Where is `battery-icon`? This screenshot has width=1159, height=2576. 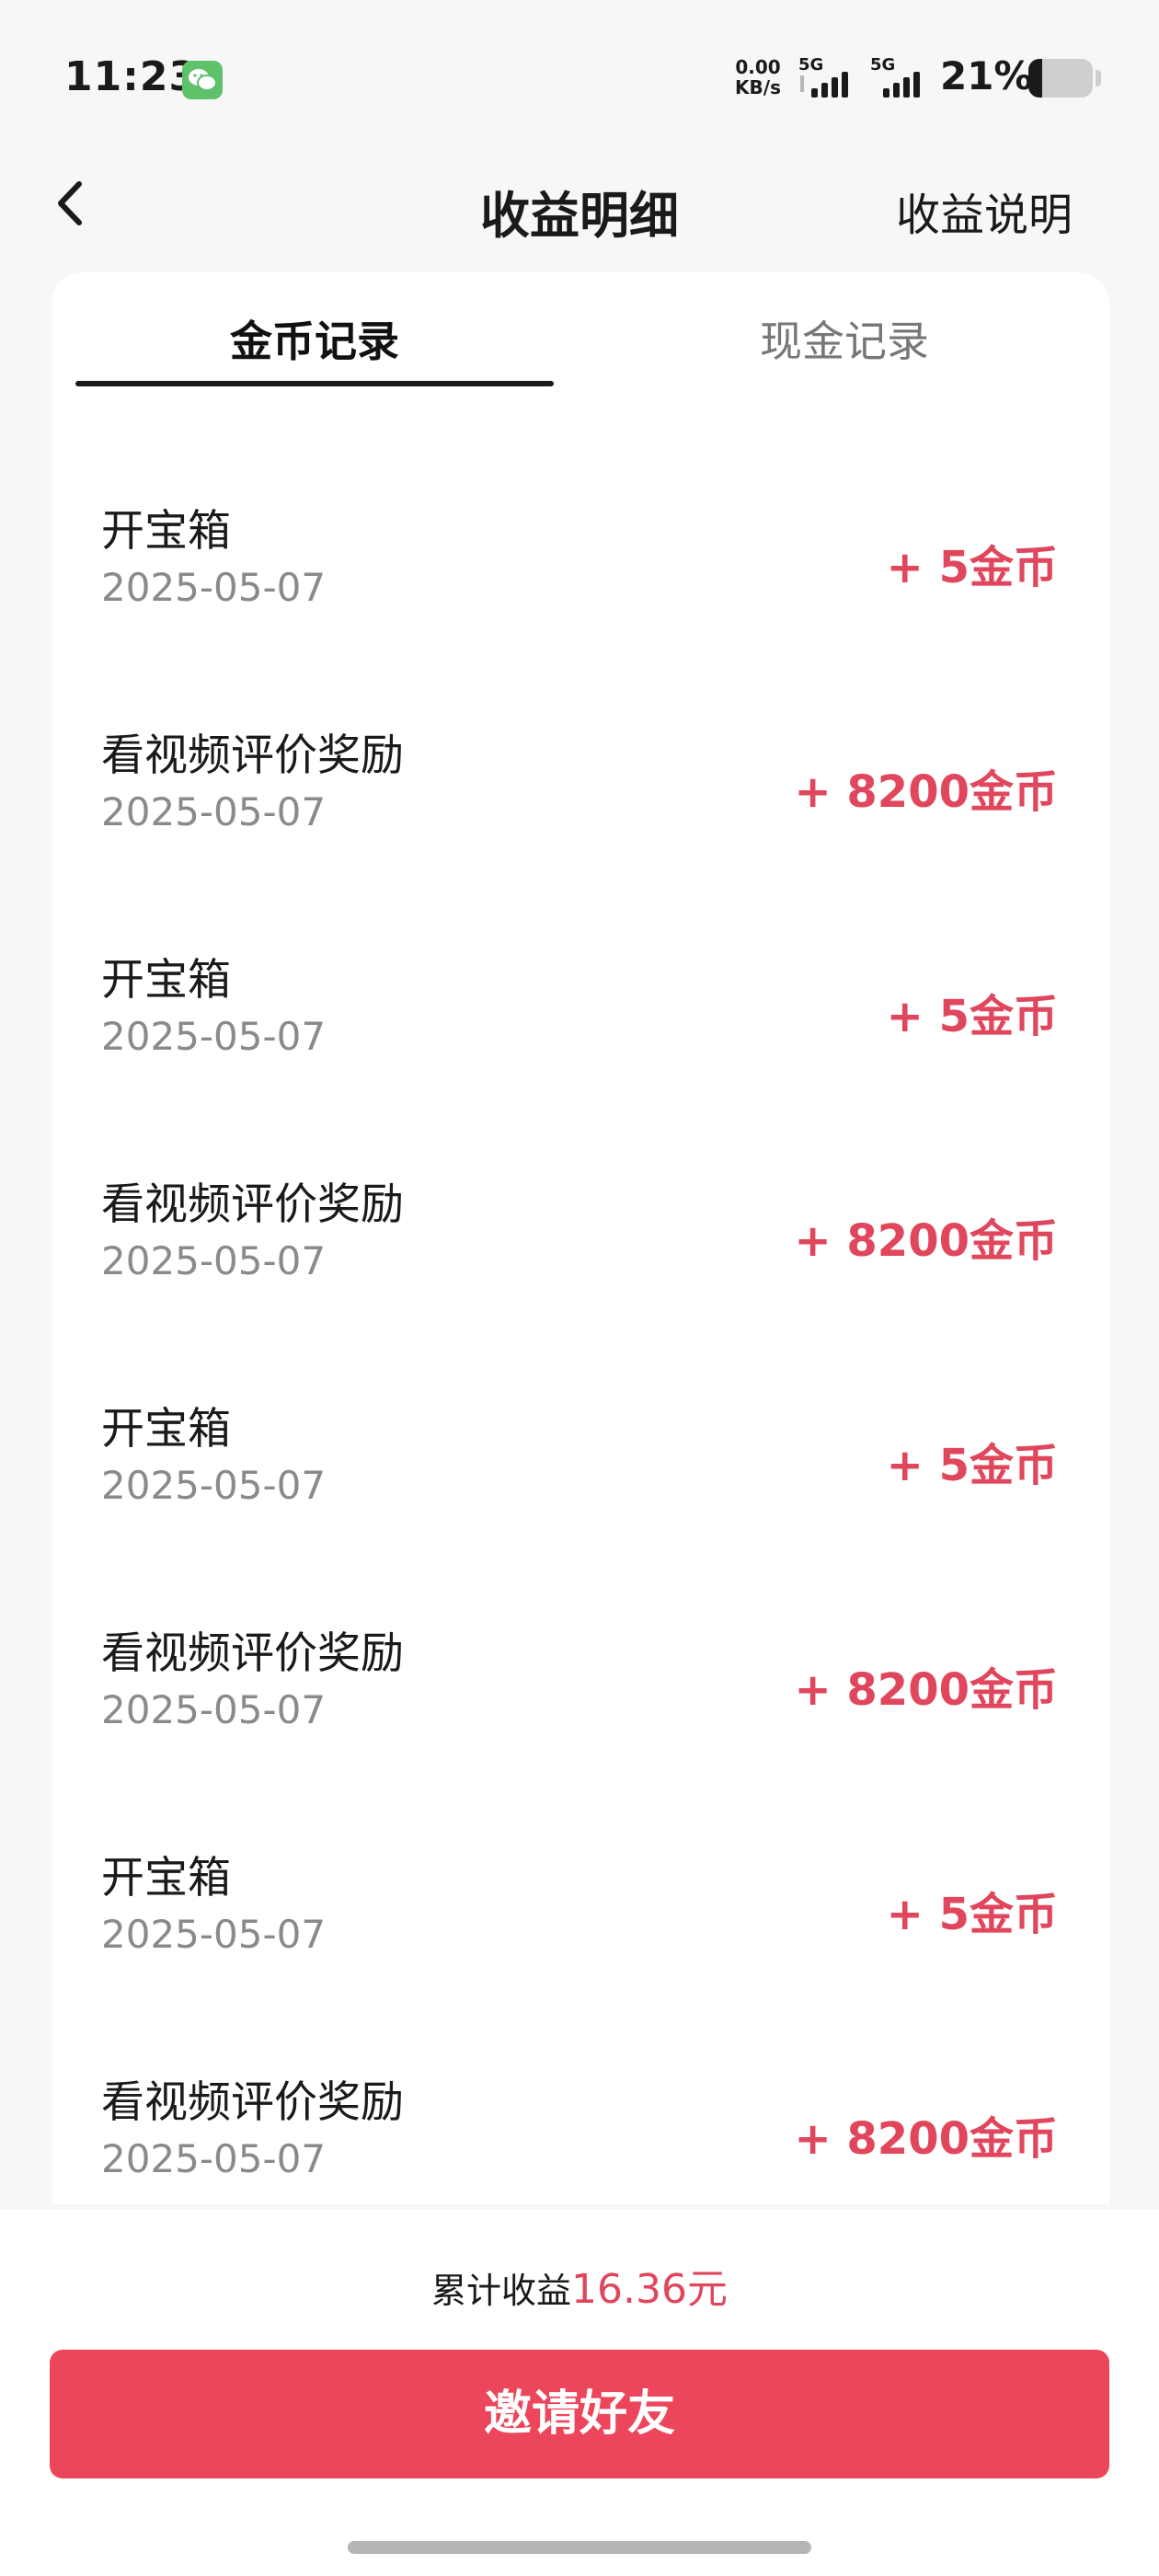
battery-icon is located at coordinates (1060, 78).